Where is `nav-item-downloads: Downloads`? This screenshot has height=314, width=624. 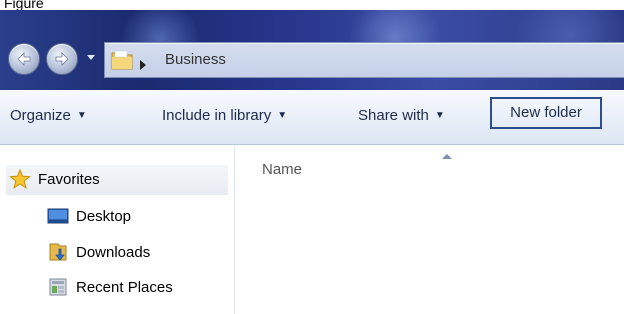 nav-item-downloads: Downloads is located at coordinates (98, 252).